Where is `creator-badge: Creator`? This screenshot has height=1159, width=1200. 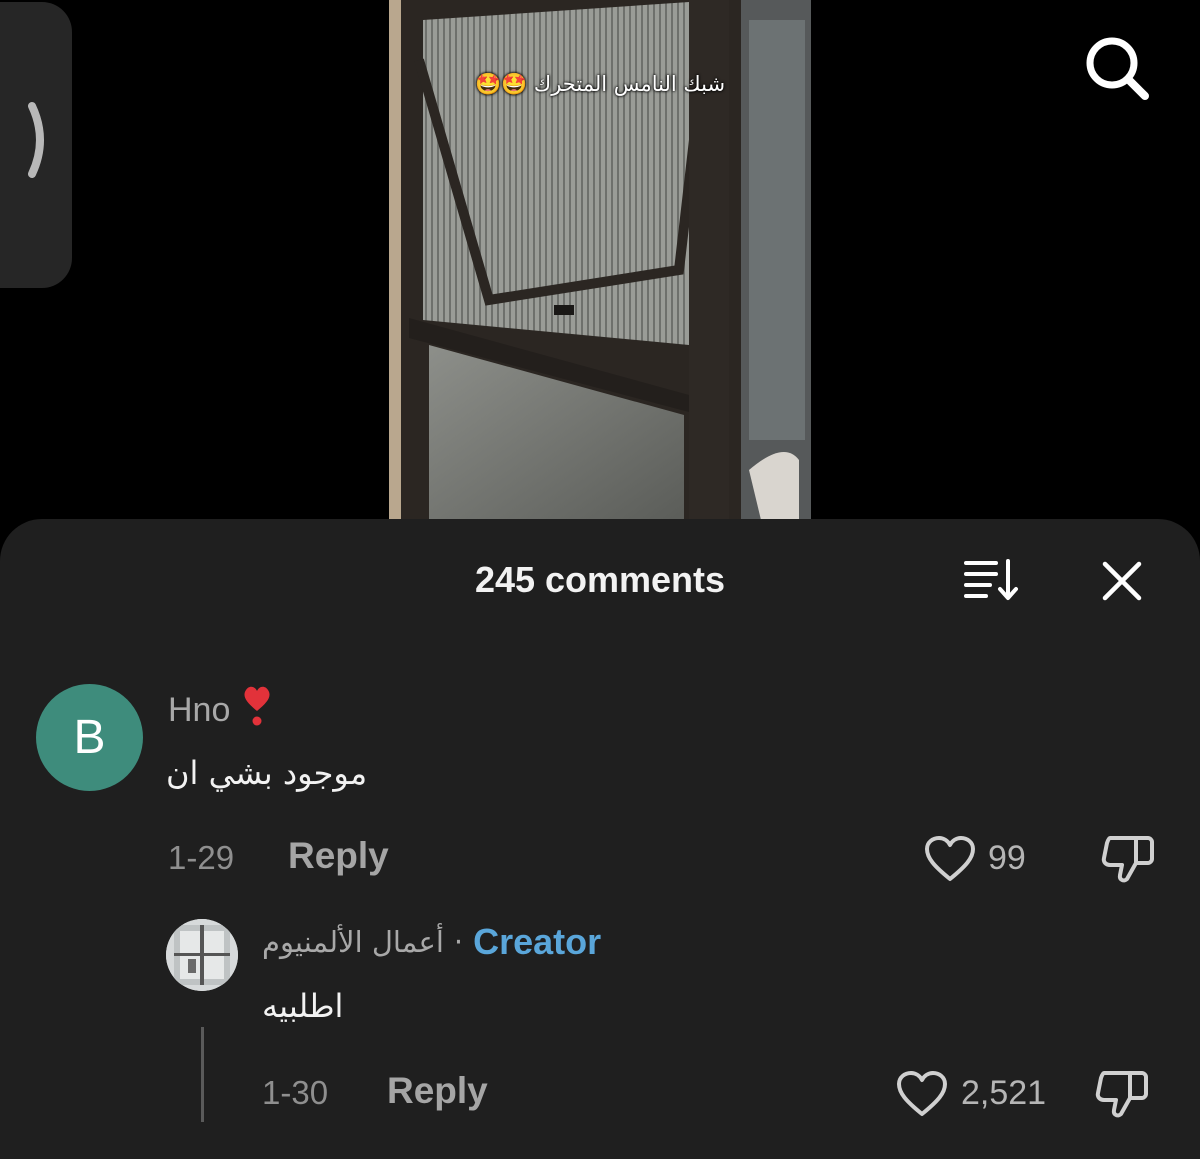
creator-badge: Creator is located at coordinates (537, 941).